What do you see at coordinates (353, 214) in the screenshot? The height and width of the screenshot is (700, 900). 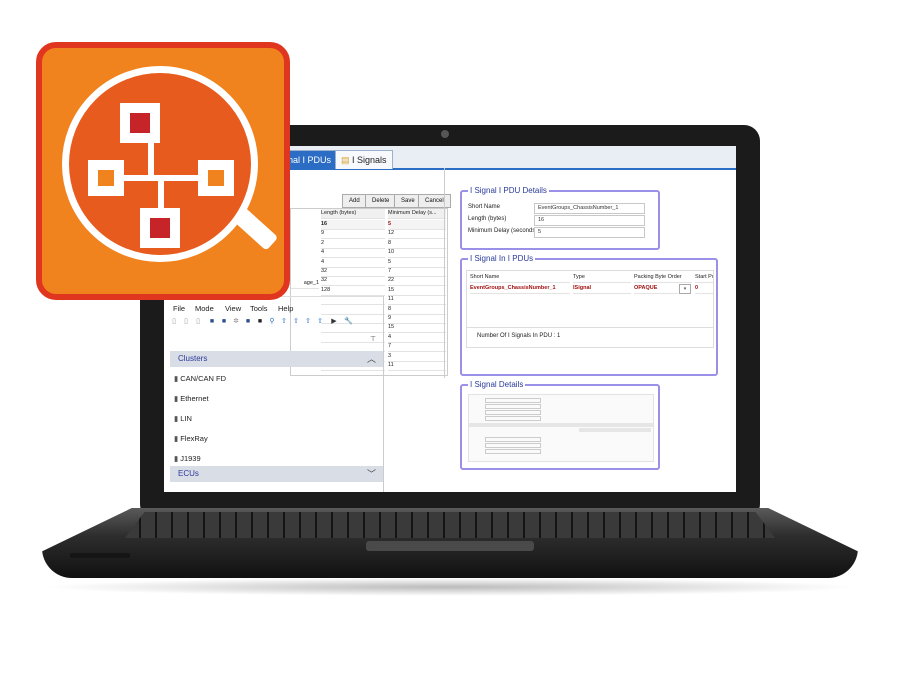 I see `col-length: Length (bytes)` at bounding box center [353, 214].